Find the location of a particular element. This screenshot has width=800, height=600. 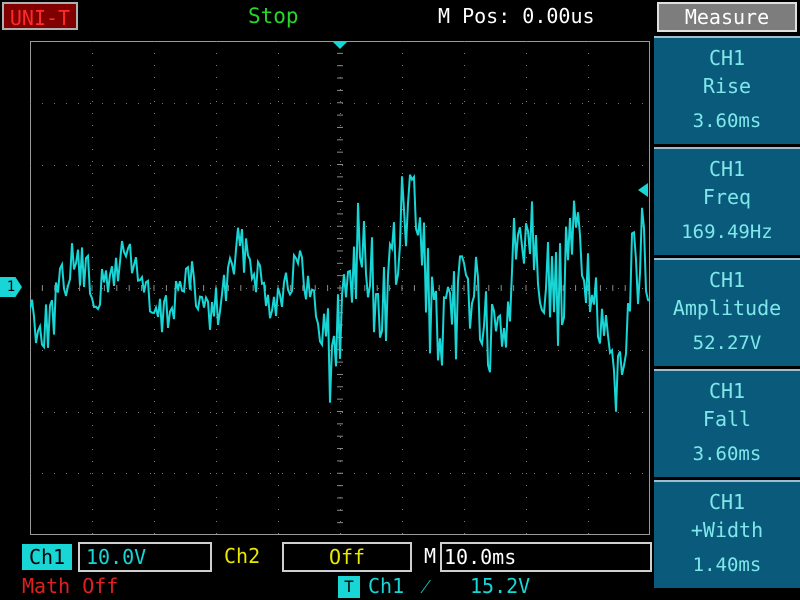

measure-item: CH1 Rise 3.60ms is located at coordinates (727, 90).